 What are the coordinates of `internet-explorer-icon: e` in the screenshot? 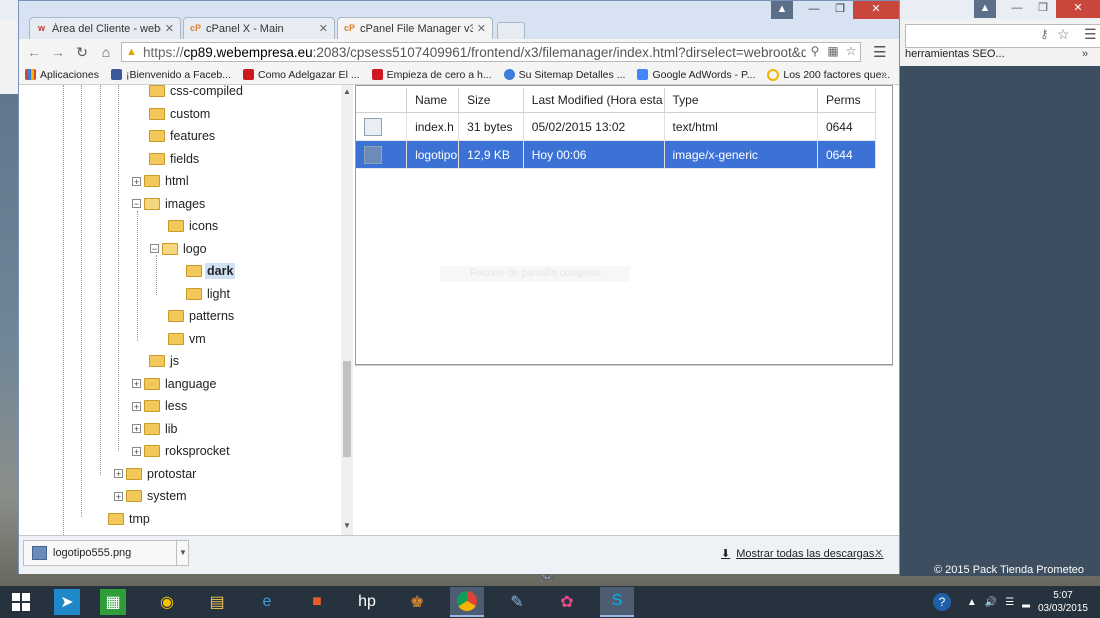 It's located at (267, 602).